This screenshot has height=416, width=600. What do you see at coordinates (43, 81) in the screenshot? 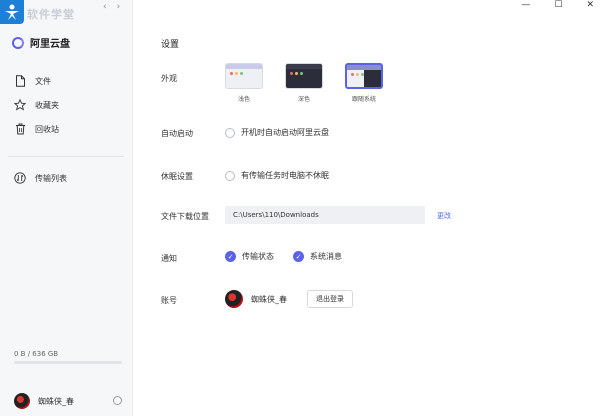
I see `sidebar-item-label: 文件` at bounding box center [43, 81].